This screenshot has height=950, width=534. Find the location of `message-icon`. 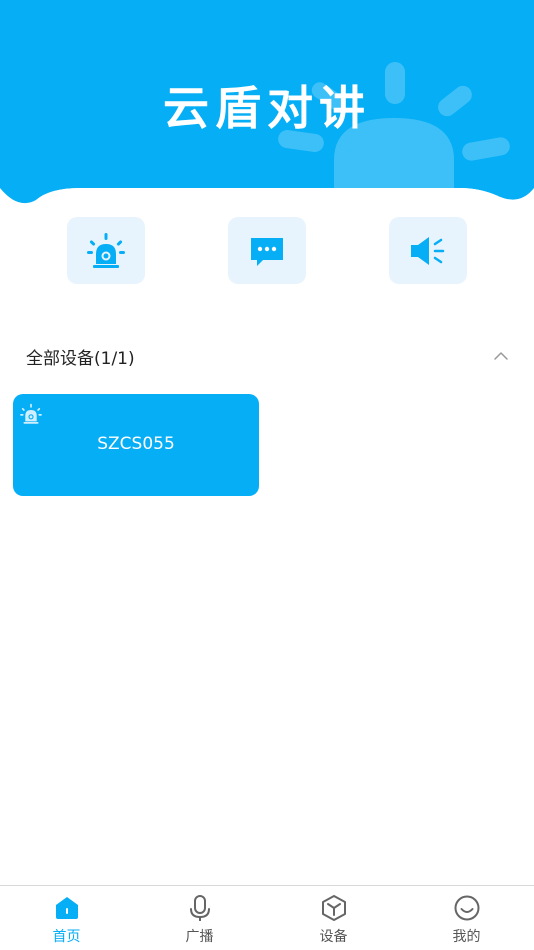

message-icon is located at coordinates (267, 251).